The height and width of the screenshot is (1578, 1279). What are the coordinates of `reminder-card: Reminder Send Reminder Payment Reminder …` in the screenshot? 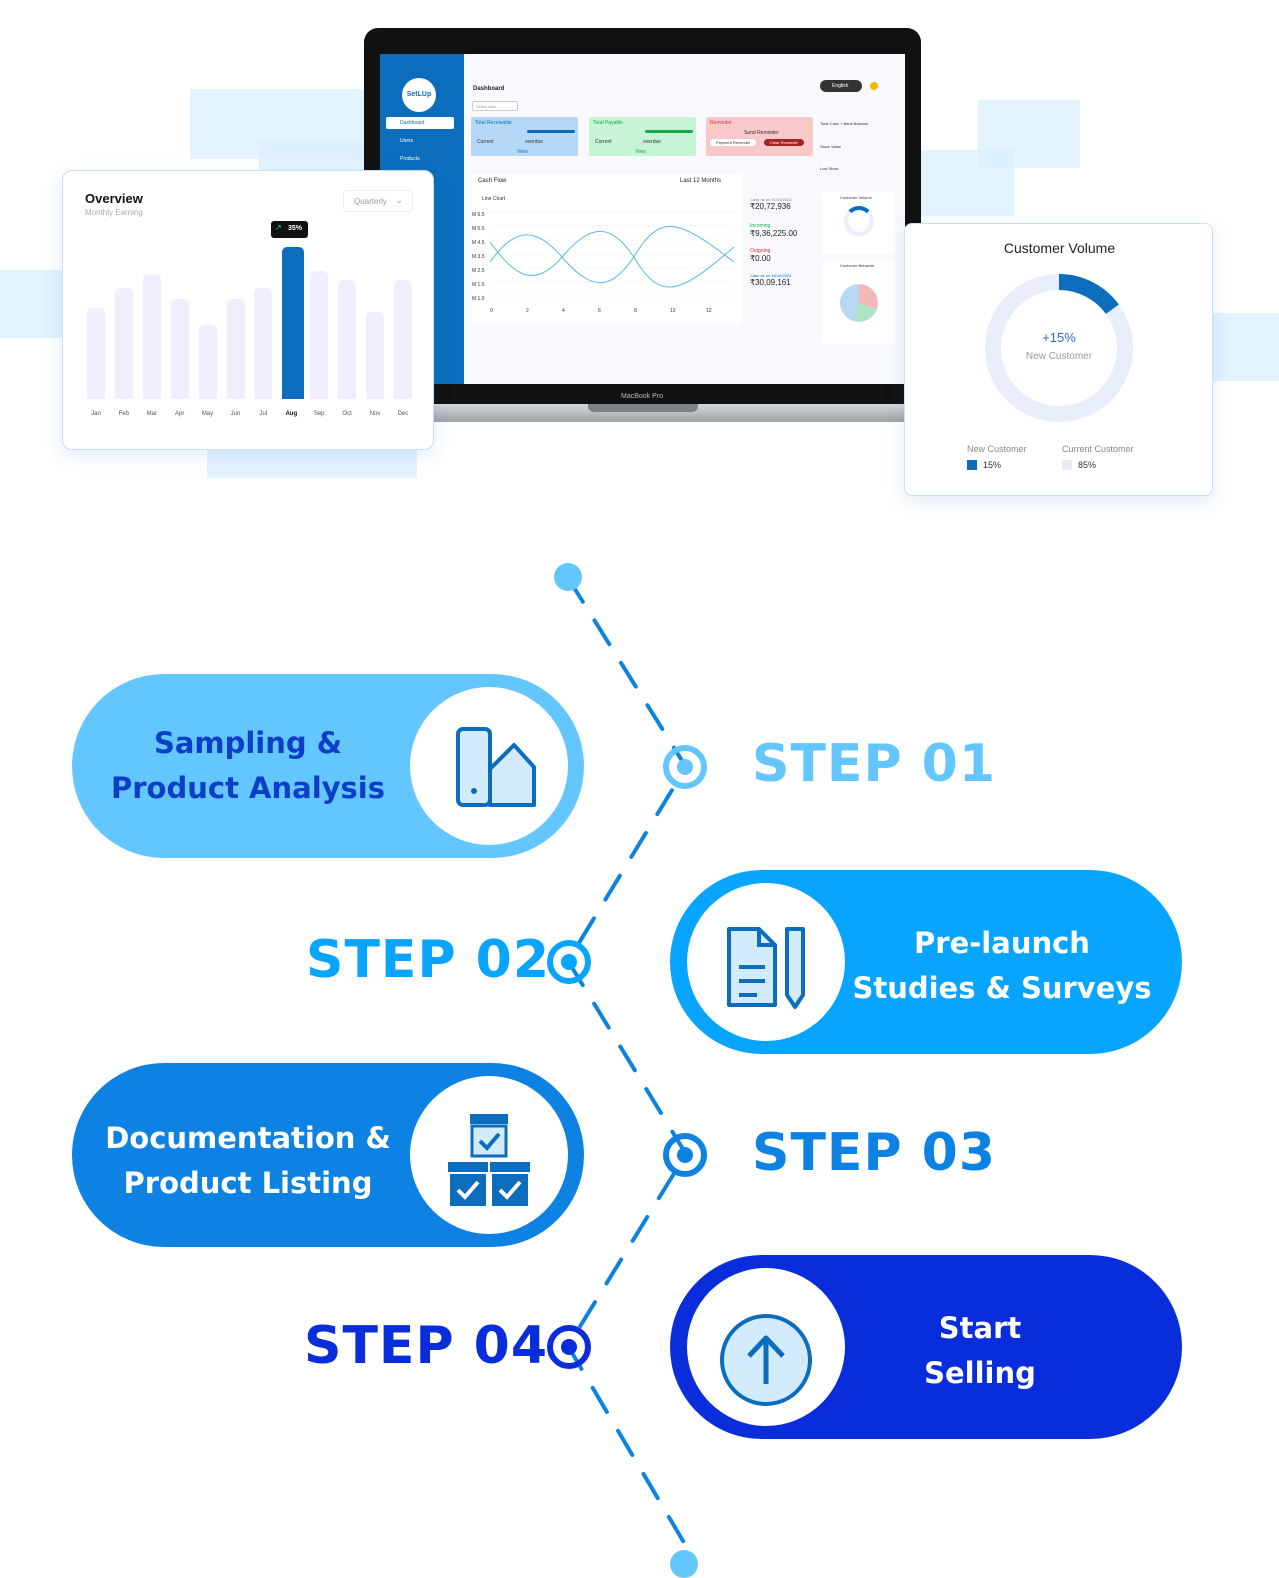 It's located at (759, 136).